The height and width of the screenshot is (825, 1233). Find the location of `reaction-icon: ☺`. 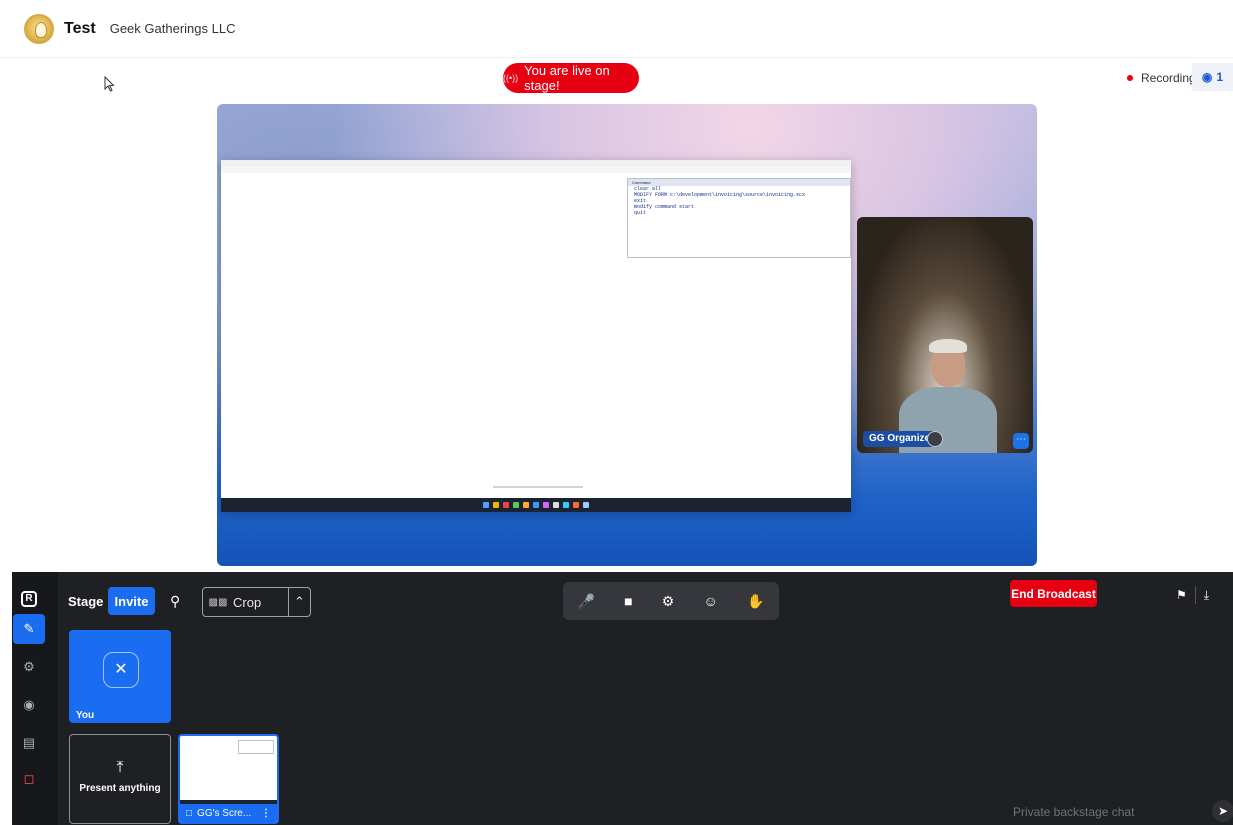

reaction-icon: ☺ is located at coordinates (711, 601).